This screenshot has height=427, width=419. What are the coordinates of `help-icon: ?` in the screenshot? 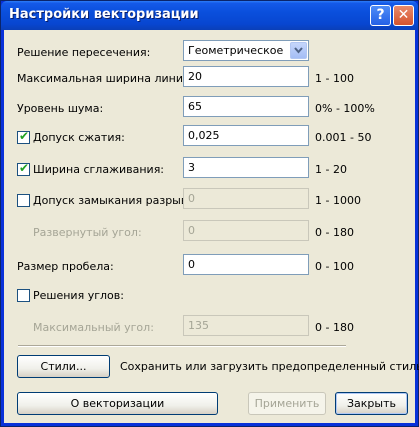 It's located at (380, 15).